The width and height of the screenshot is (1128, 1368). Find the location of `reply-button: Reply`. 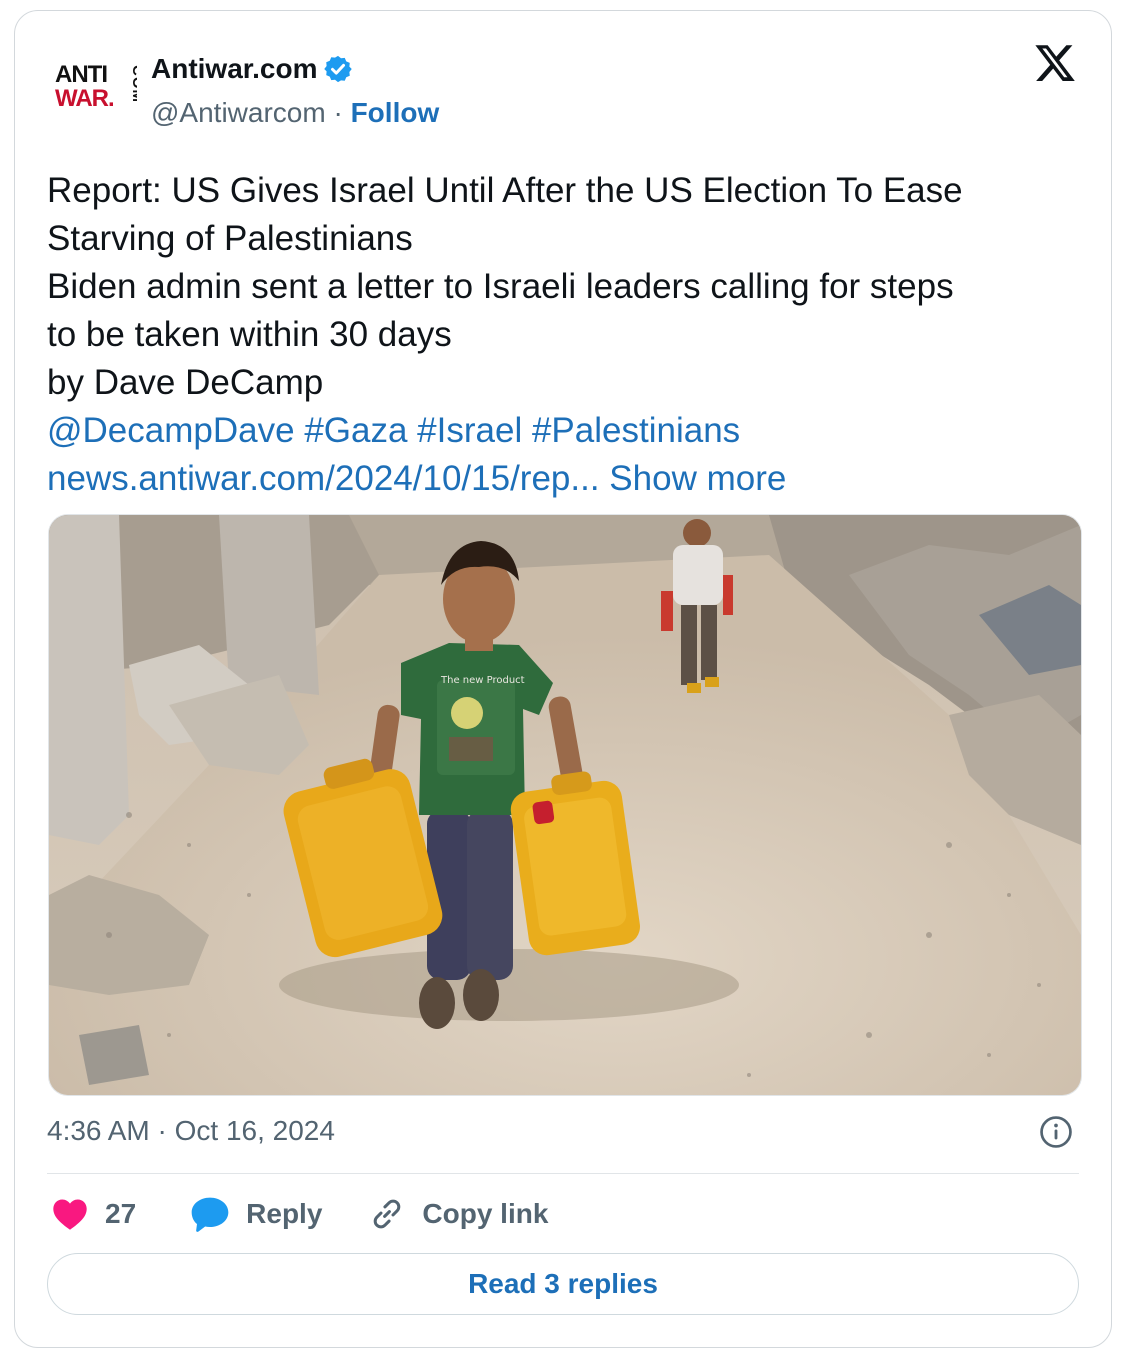

reply-button: Reply is located at coordinates (256, 1214).